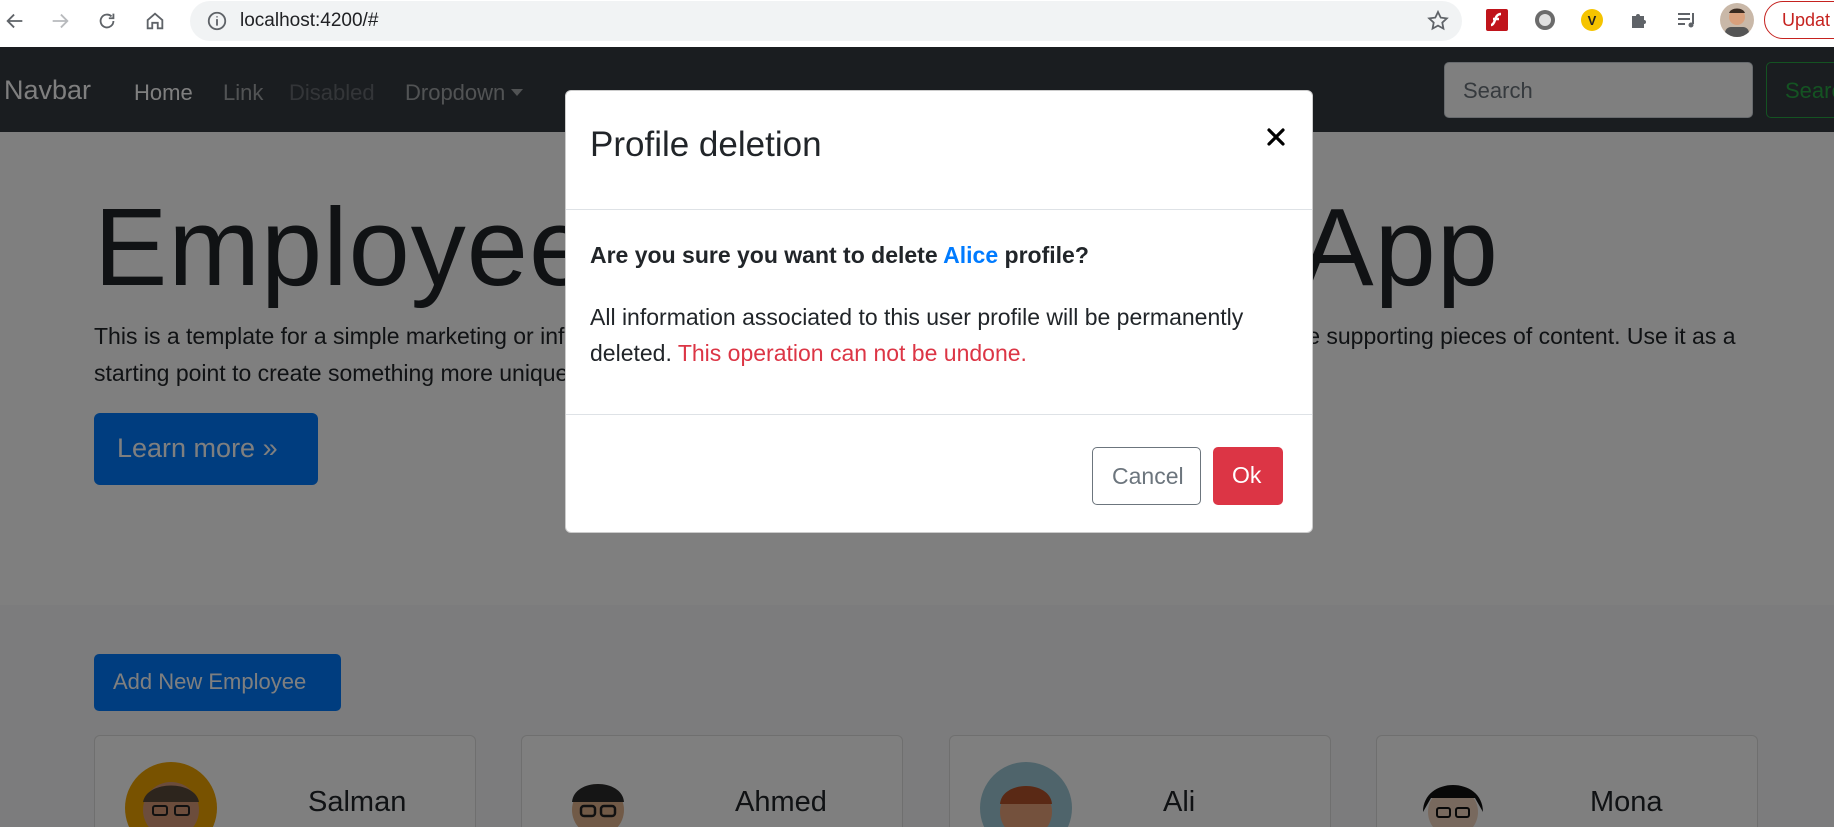 This screenshot has width=1834, height=827. Describe the element at coordinates (15, 21) in the screenshot. I see `back-icon` at that location.